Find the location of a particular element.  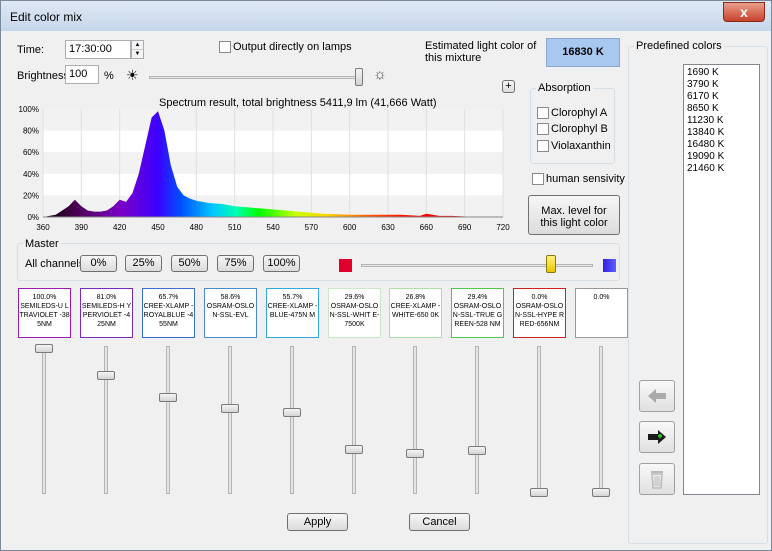

chlorophyll-b-checkbox is located at coordinates (543, 129).